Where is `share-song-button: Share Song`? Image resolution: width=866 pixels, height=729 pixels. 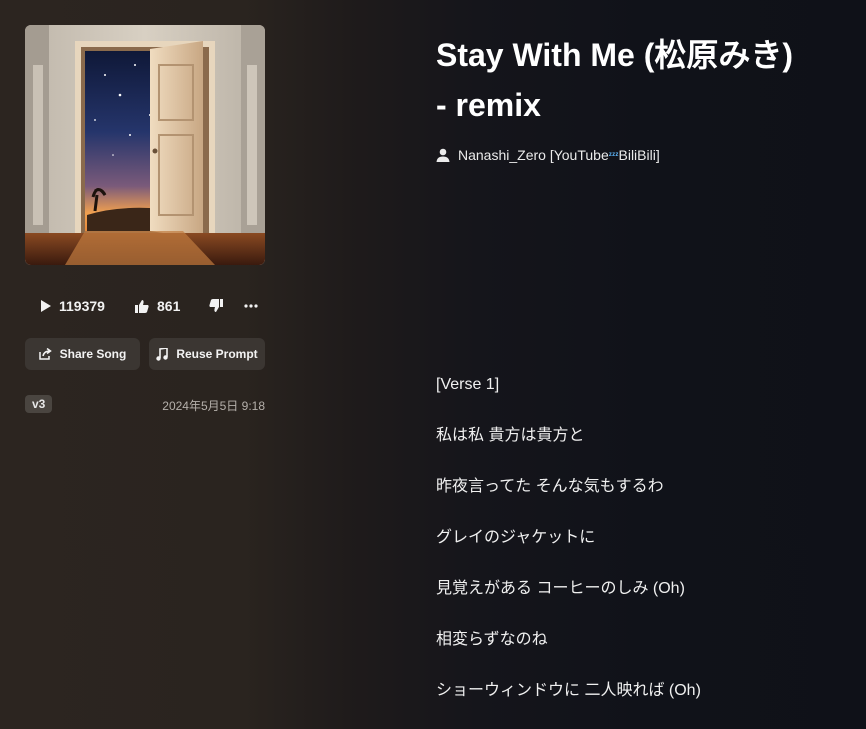
share-song-button: Share Song is located at coordinates (82, 354).